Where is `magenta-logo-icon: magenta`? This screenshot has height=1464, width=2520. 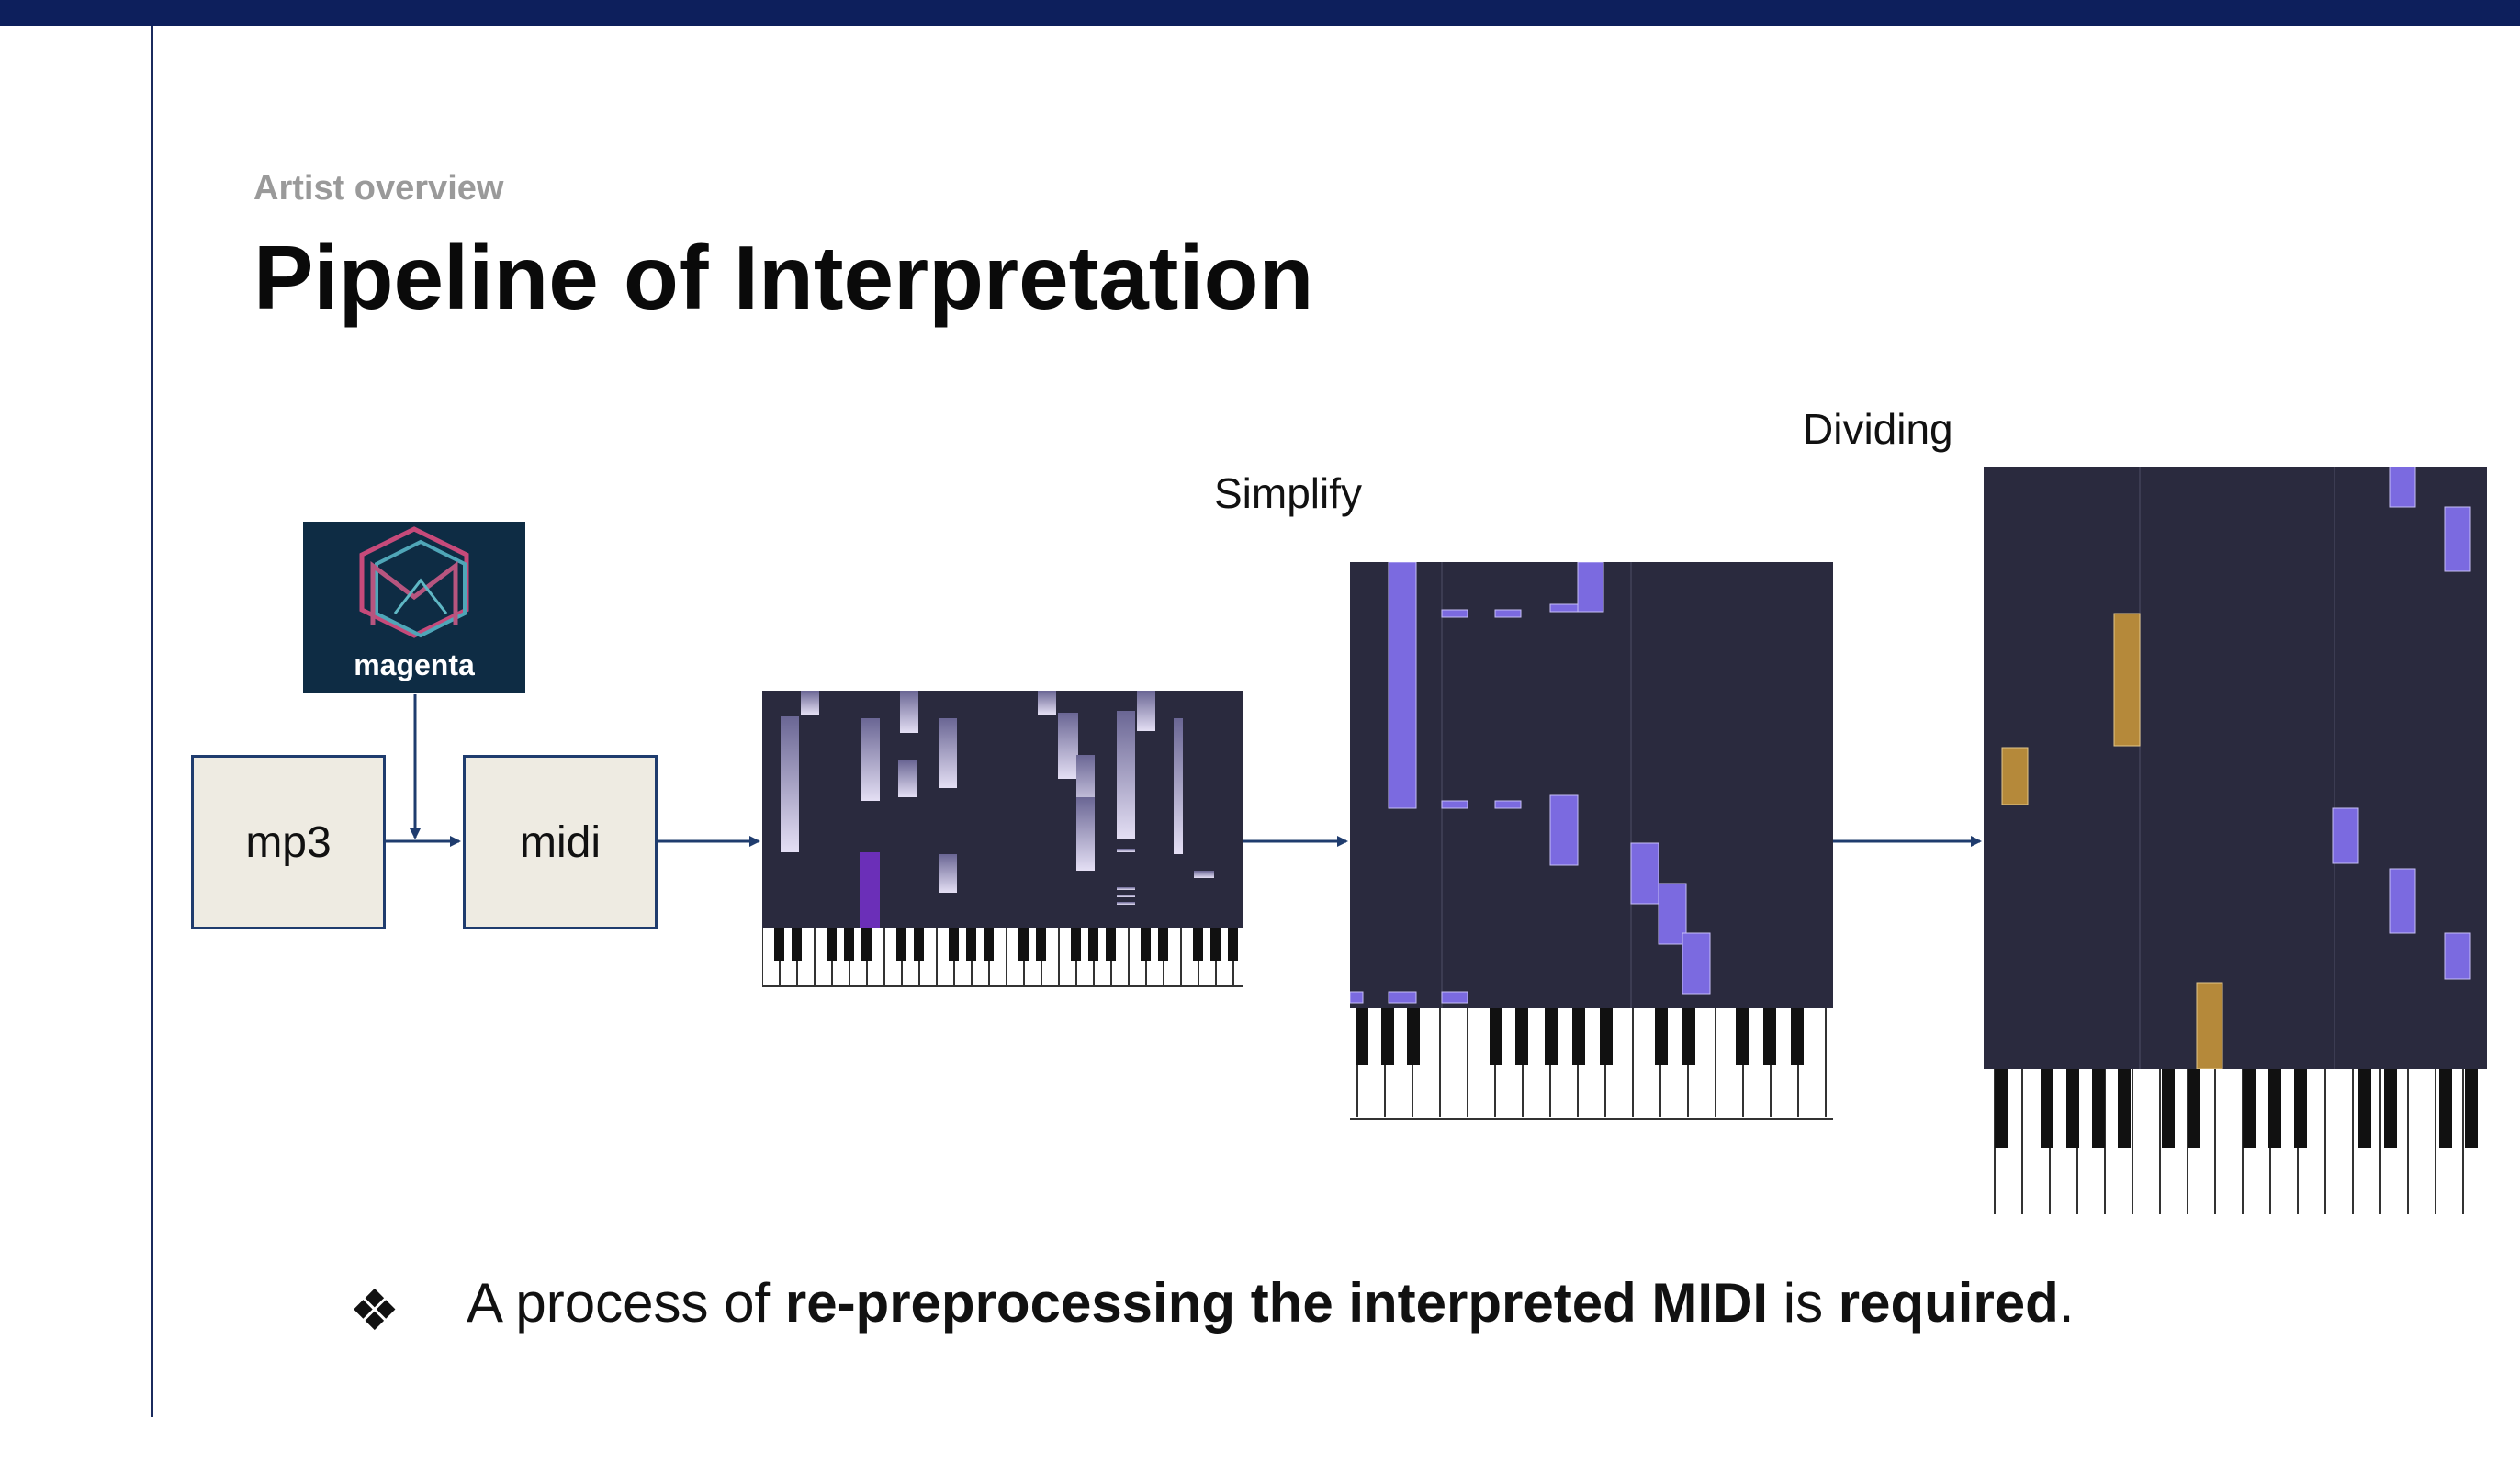
magenta-logo-icon: magenta is located at coordinates (414, 607).